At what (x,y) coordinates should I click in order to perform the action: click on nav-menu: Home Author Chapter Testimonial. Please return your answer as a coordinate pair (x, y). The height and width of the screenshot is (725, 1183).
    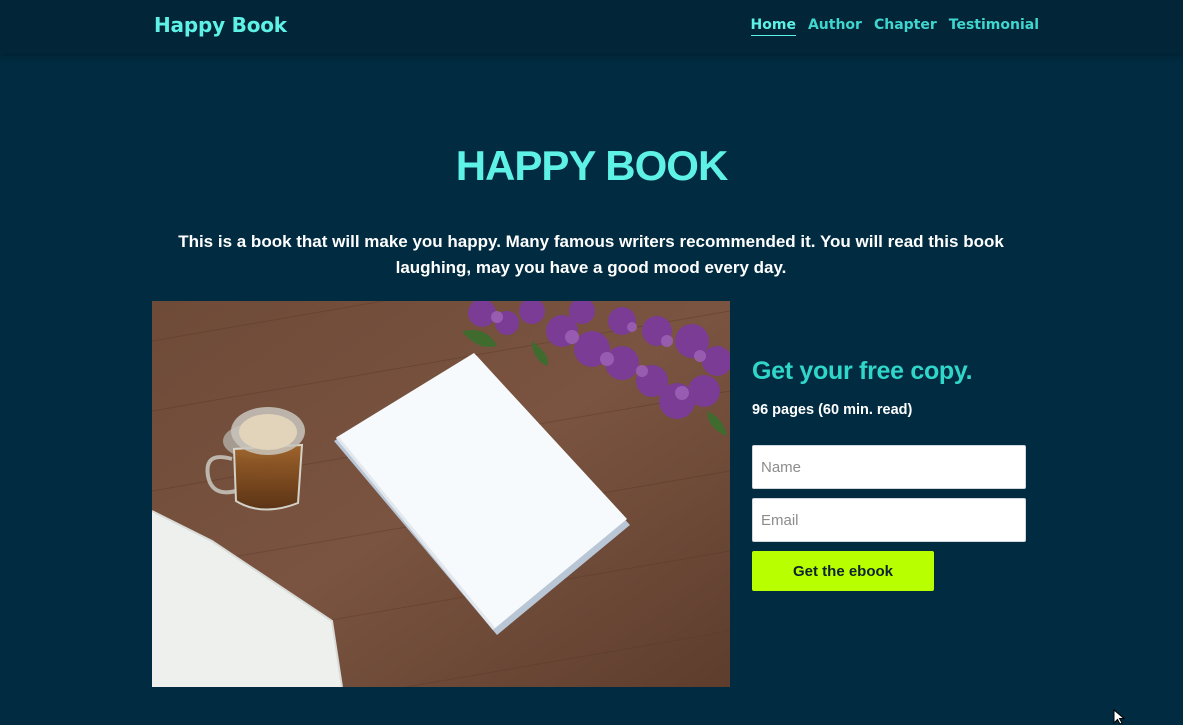
    Looking at the image, I should click on (894, 26).